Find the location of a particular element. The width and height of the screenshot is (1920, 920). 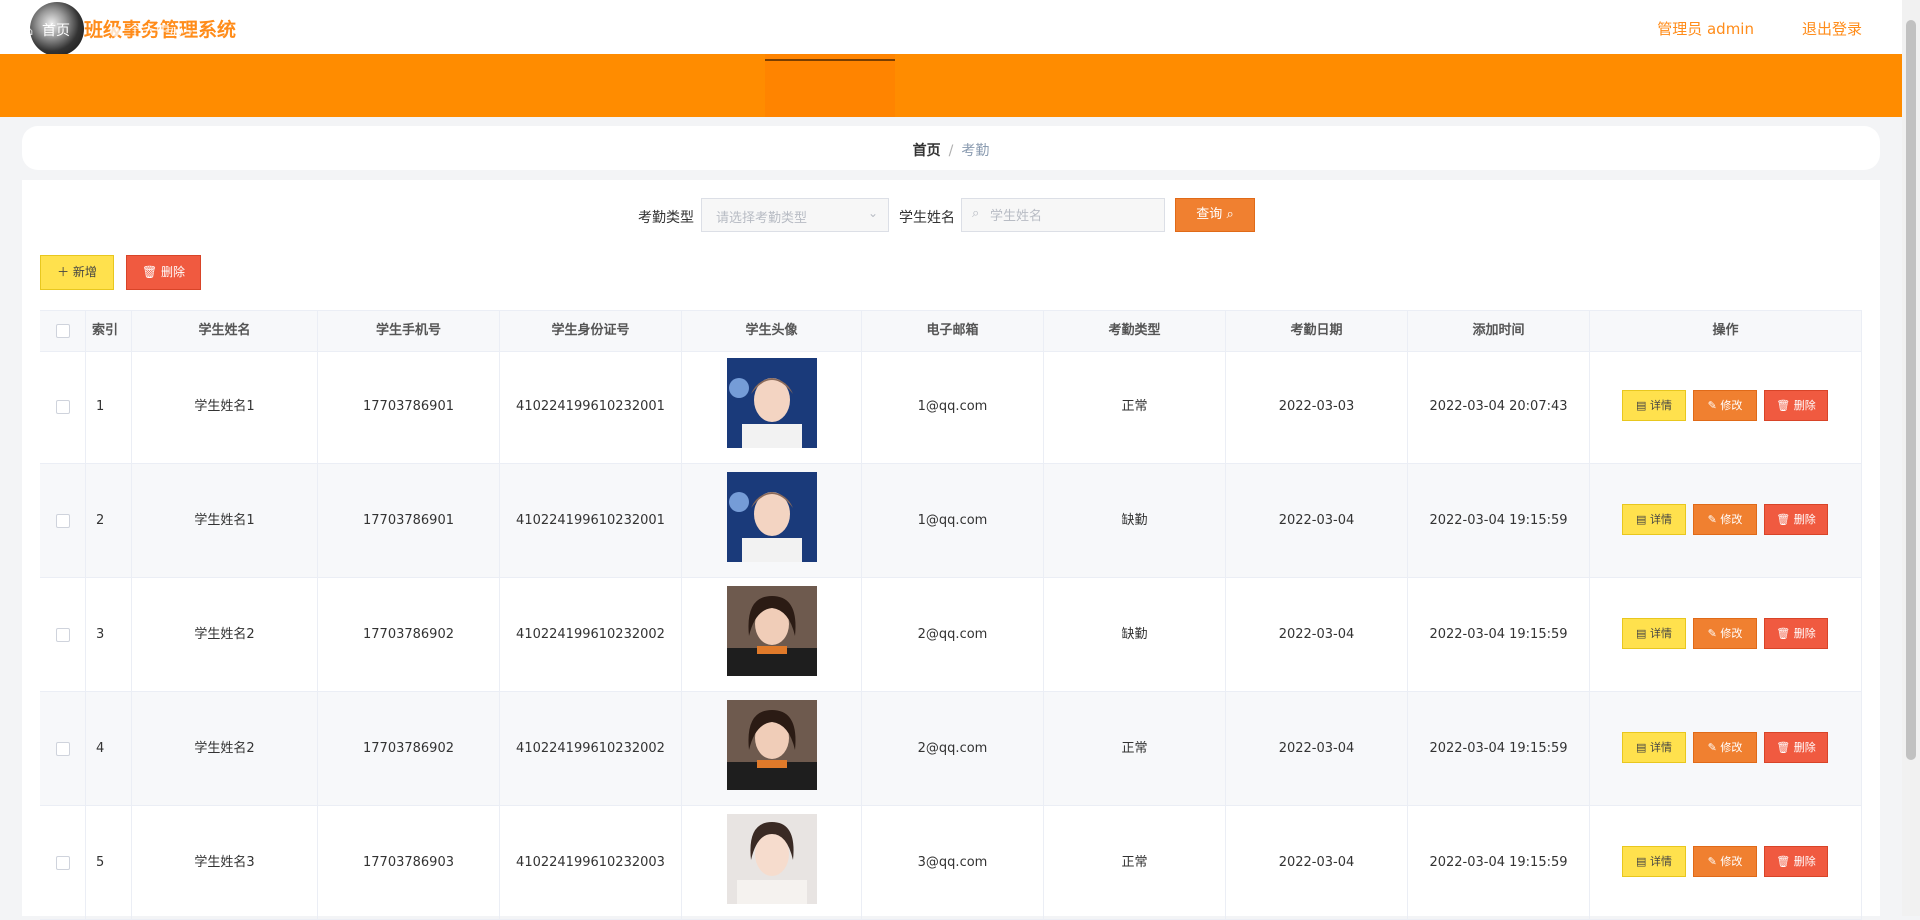

student-name-field: ⌕ is located at coordinates (1063, 215).